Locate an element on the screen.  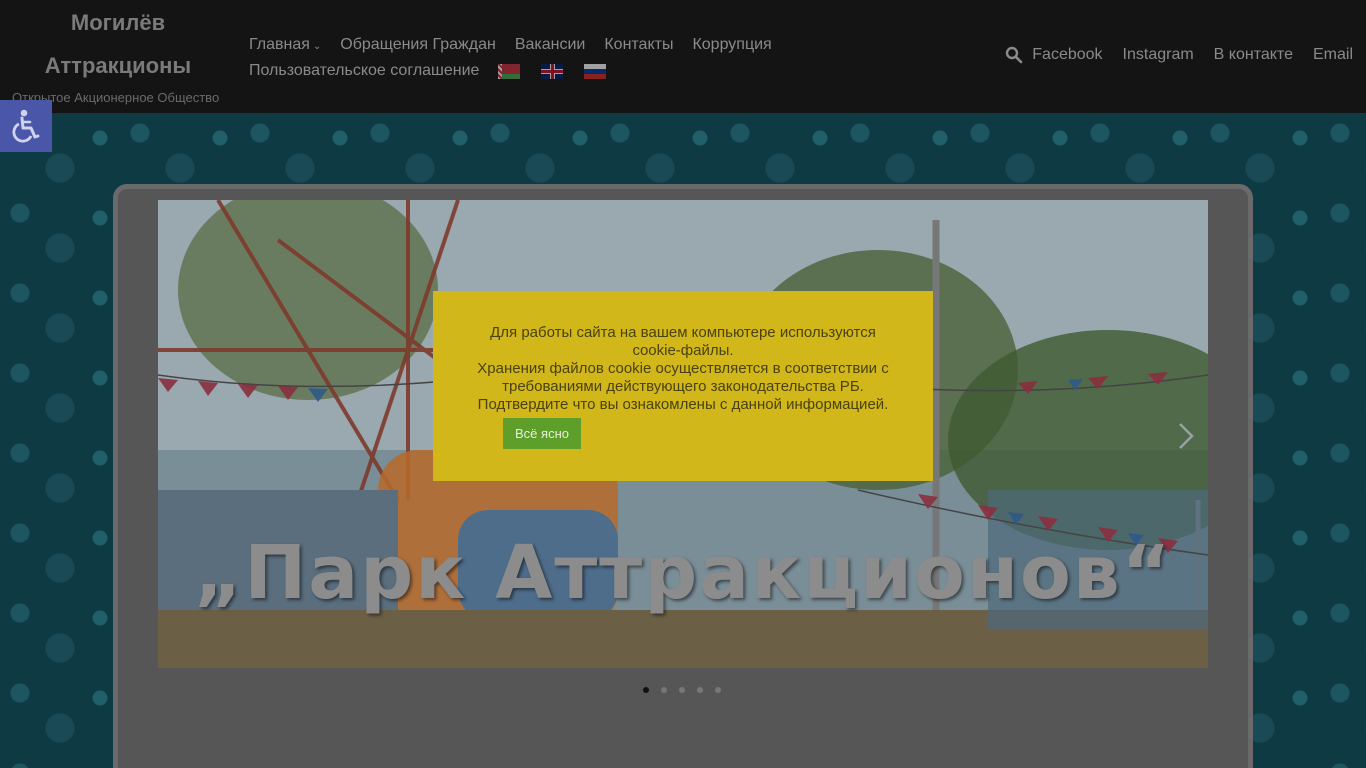
social-links: Facebook Instagram В контакте Email is located at coordinates (1179, 55).